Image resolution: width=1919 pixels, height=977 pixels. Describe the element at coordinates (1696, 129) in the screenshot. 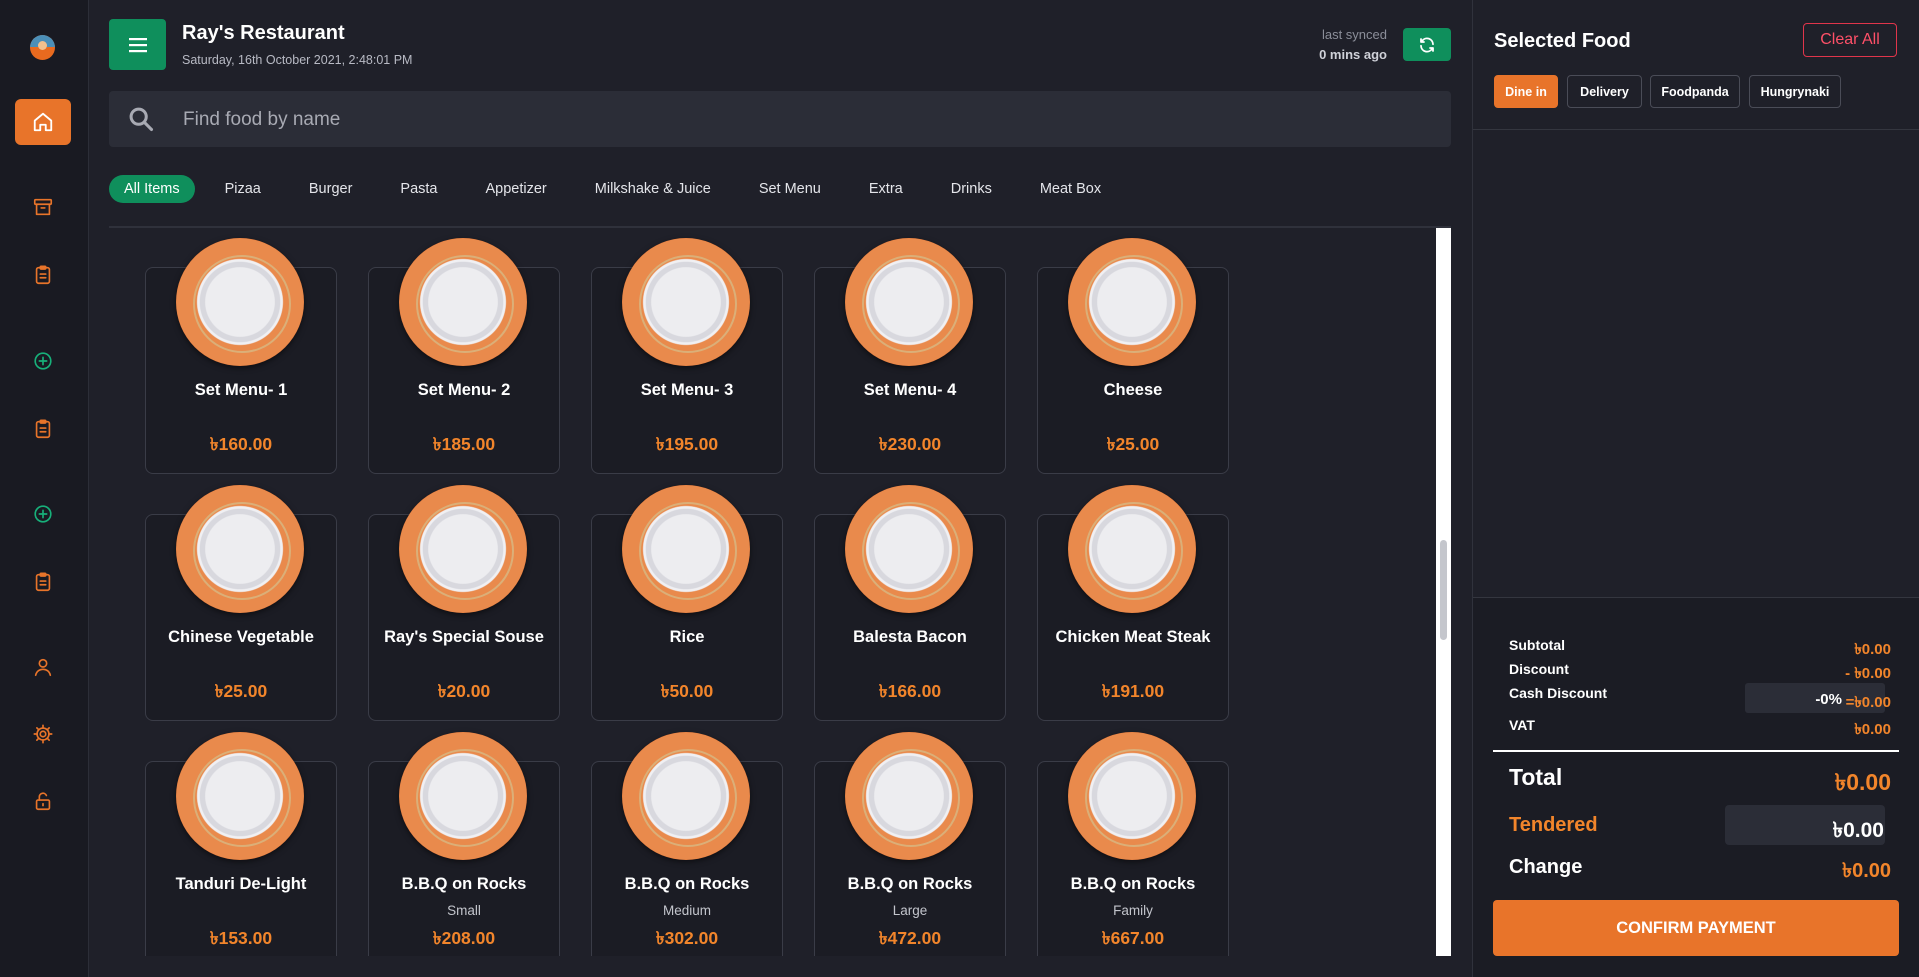

I see `divider` at that location.